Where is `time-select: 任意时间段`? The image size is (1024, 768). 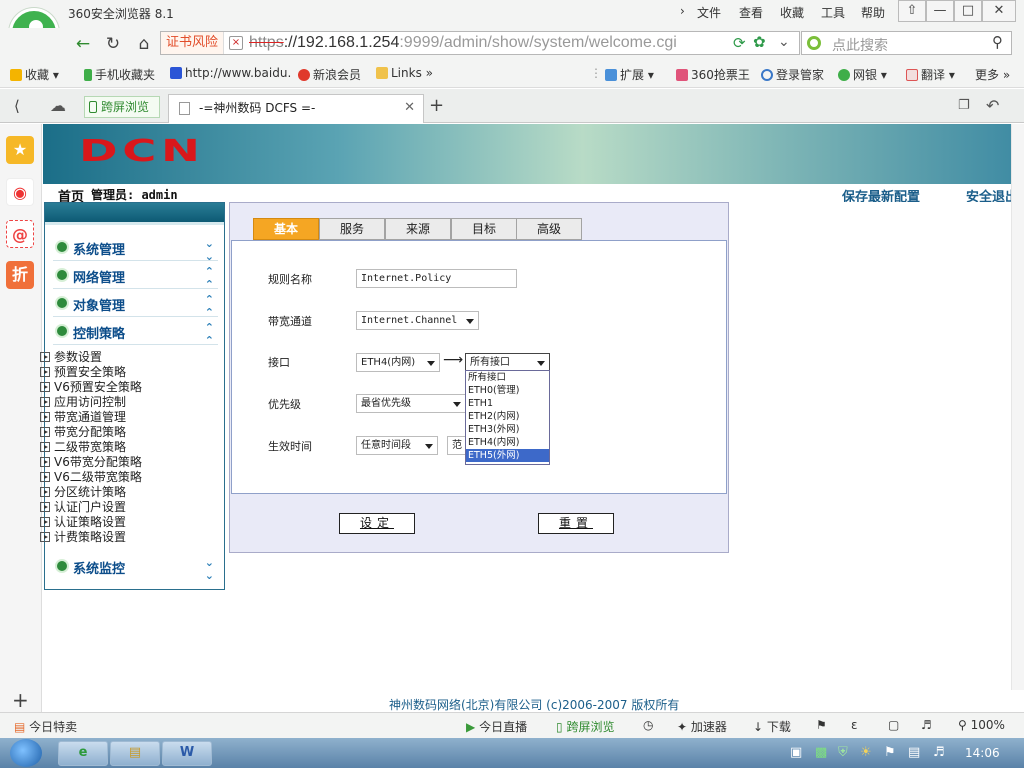 time-select: 任意时间段 is located at coordinates (397, 445).